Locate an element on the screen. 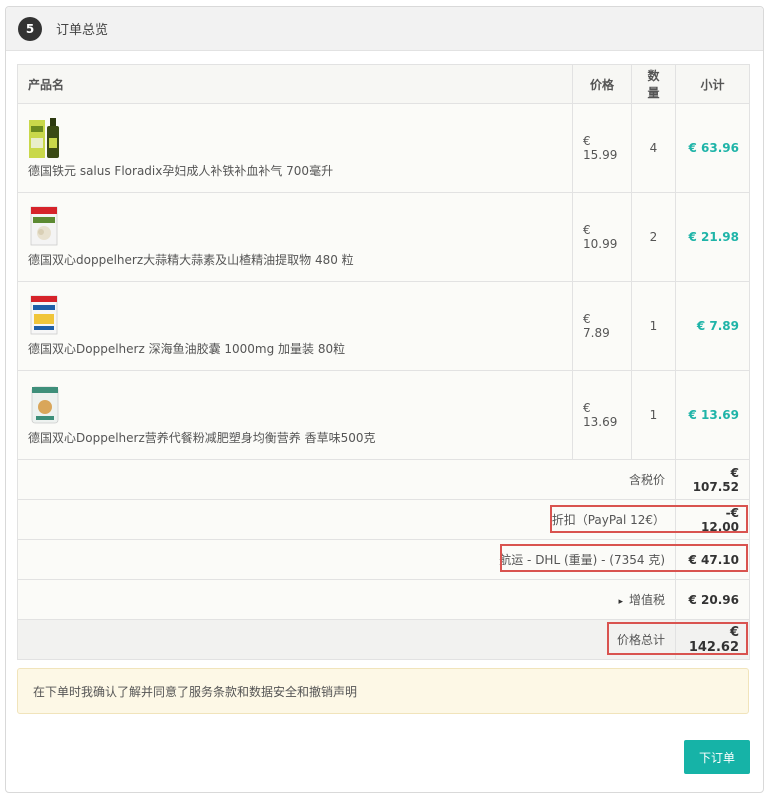  col-qty: 数量 is located at coordinates (653, 84).